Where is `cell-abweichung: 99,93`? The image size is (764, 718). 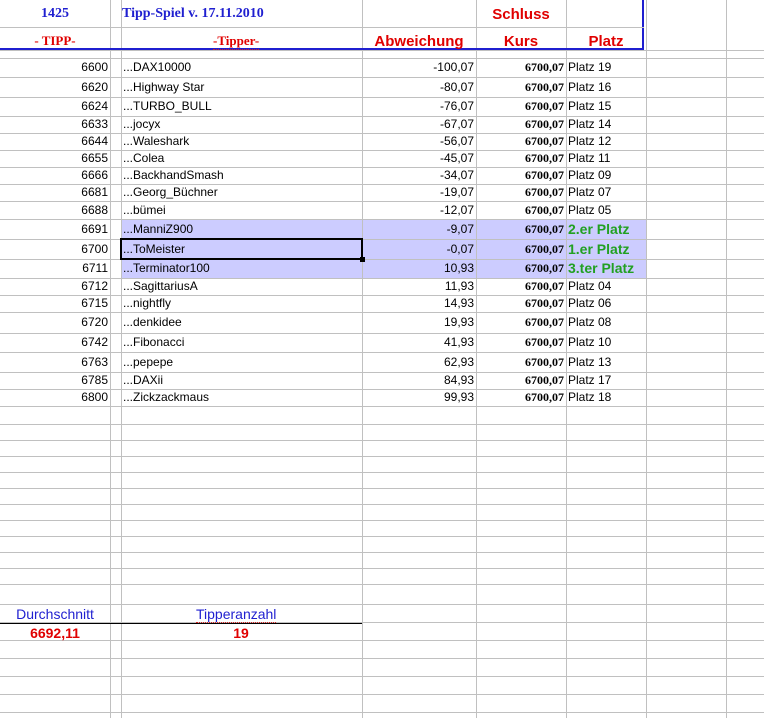
cell-abweichung: 99,93 is located at coordinates (418, 397).